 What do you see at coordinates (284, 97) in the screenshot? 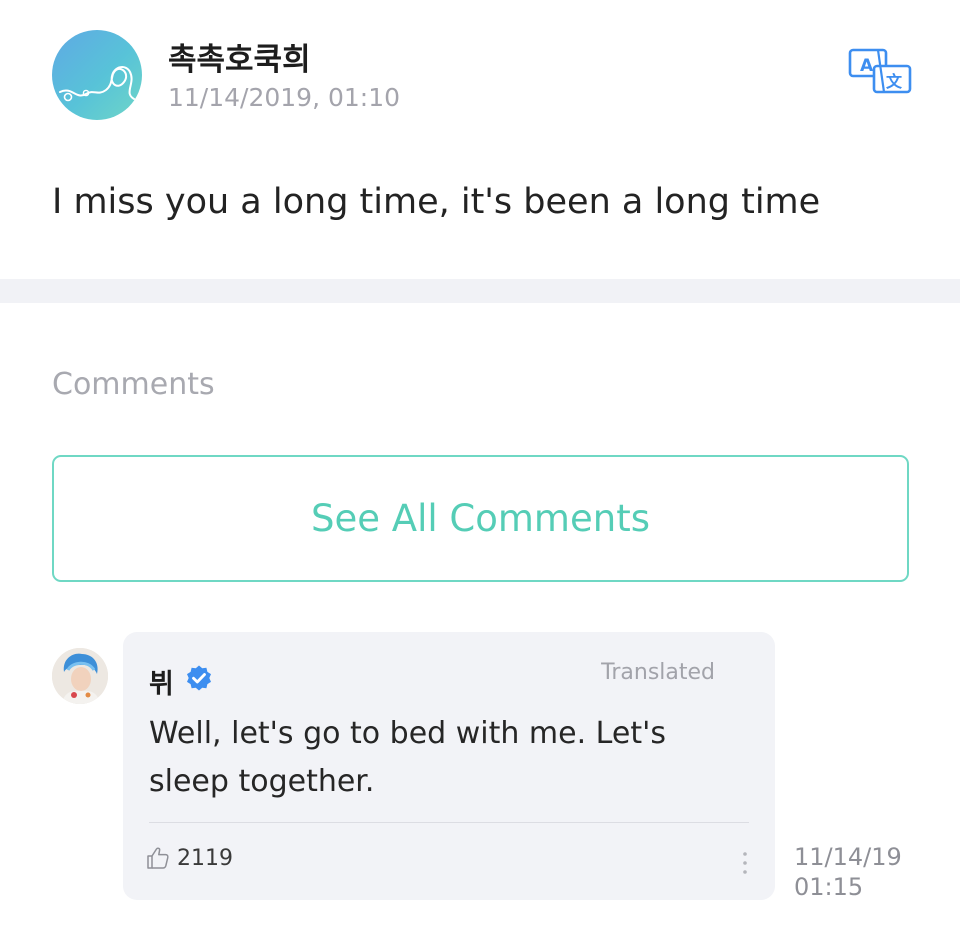
I see `post-timestamp: 11/14/2019, 01:10` at bounding box center [284, 97].